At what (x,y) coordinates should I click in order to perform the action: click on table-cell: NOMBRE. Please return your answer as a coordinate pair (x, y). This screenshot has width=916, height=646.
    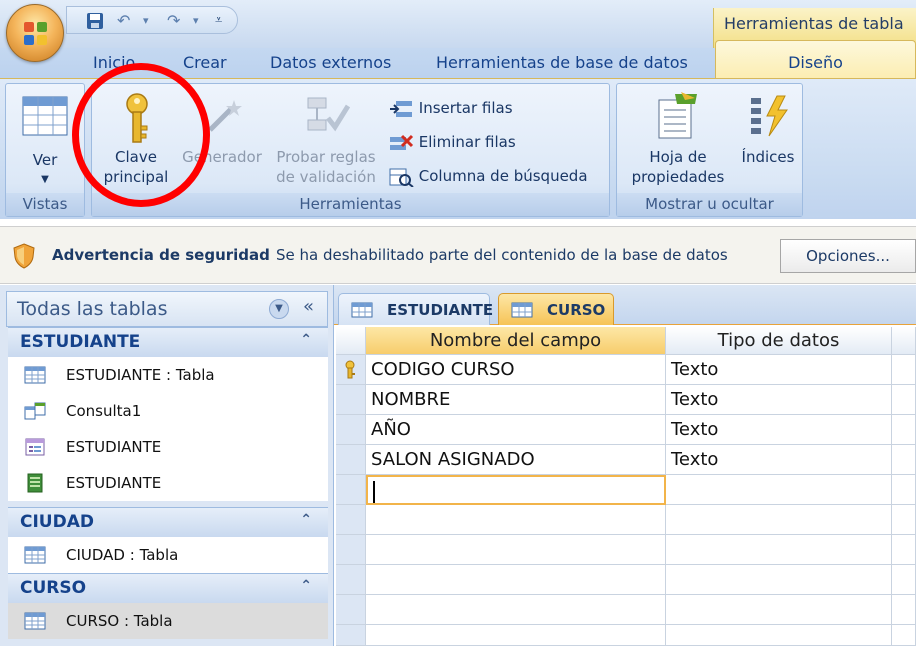
    Looking at the image, I should click on (516, 400).